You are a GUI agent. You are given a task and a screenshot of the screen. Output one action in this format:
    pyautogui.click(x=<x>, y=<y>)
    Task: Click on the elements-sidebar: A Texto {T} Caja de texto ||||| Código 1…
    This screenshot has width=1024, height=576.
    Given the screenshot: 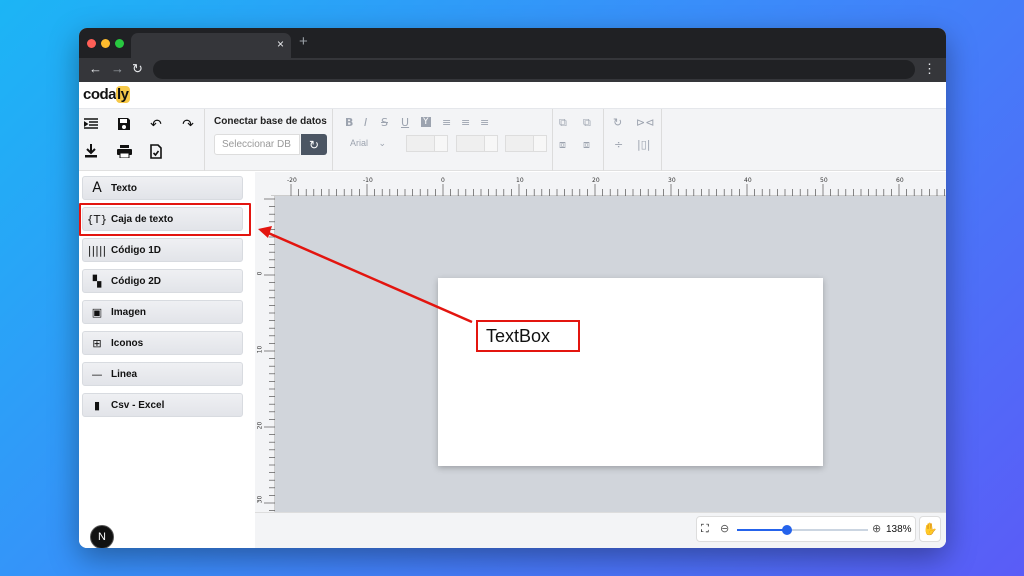 What is the action you would take?
    pyautogui.click(x=167, y=360)
    